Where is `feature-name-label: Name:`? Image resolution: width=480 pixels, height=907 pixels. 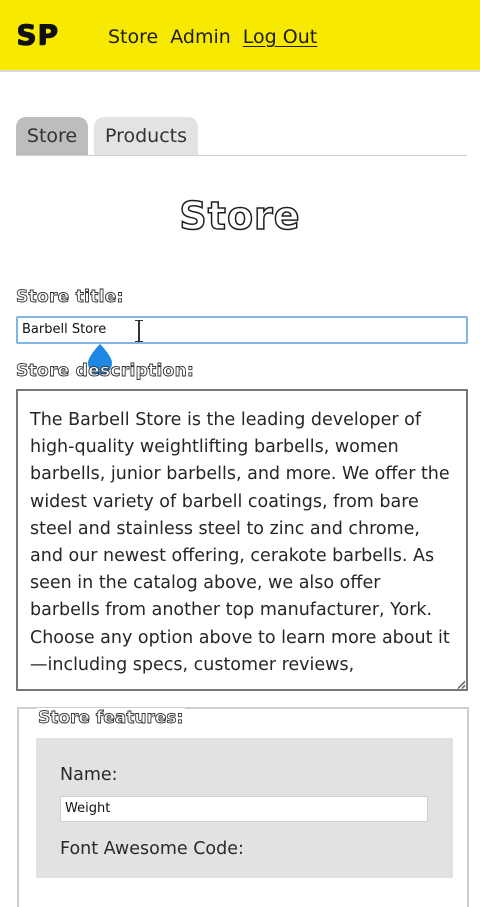
feature-name-label: Name: is located at coordinates (89, 775).